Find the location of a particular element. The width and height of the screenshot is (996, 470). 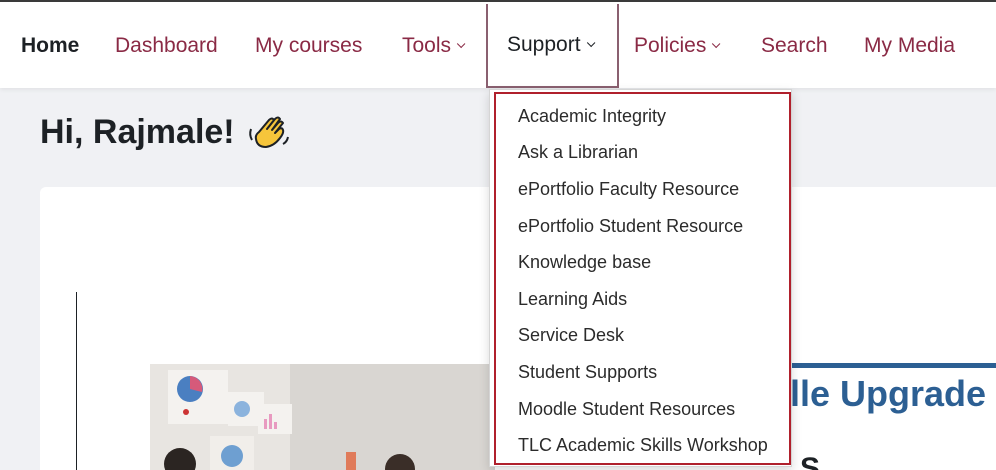

menu-item-knowledge-base: Knowledge base is located at coordinates (643, 262).